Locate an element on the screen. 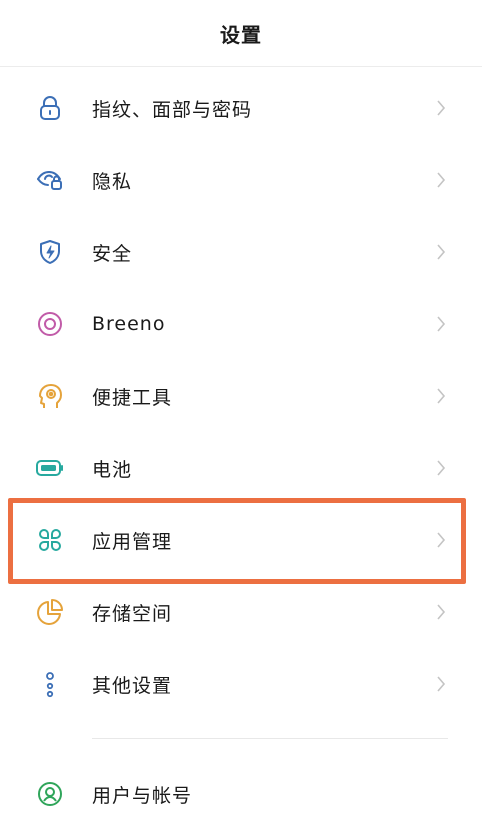 The image size is (482, 830). settings-item-label: 电池 is located at coordinates (112, 469).